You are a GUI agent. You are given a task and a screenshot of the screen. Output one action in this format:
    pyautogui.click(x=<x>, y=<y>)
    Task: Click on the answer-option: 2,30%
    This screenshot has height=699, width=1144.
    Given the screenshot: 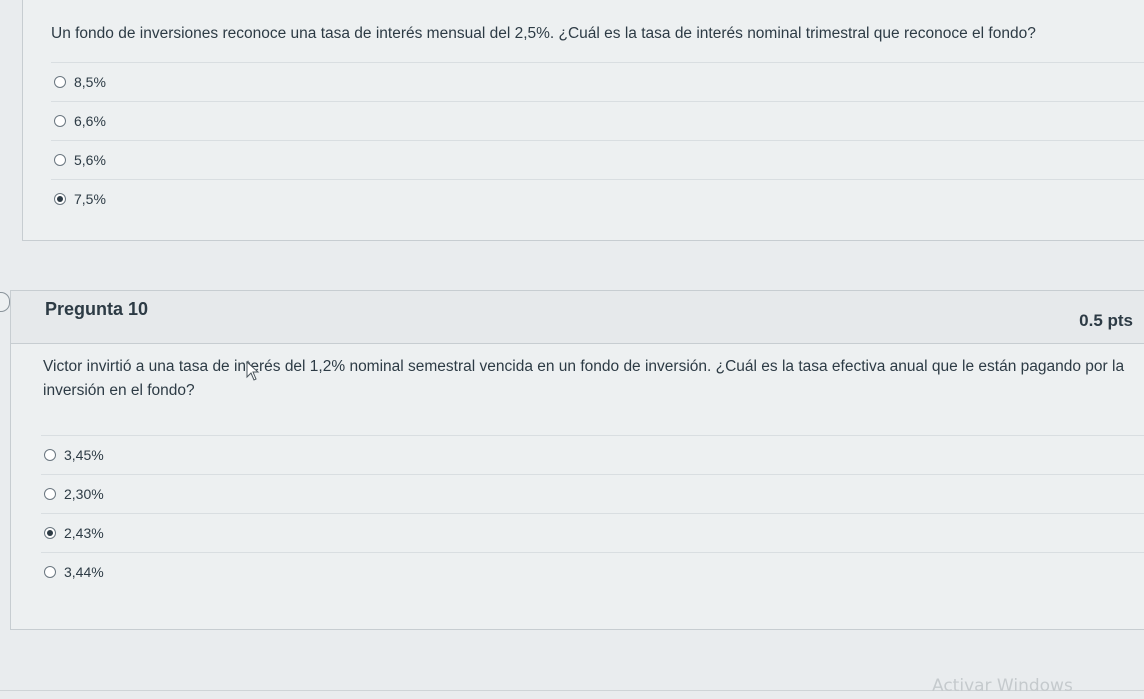 What is the action you would take?
    pyautogui.click(x=592, y=493)
    